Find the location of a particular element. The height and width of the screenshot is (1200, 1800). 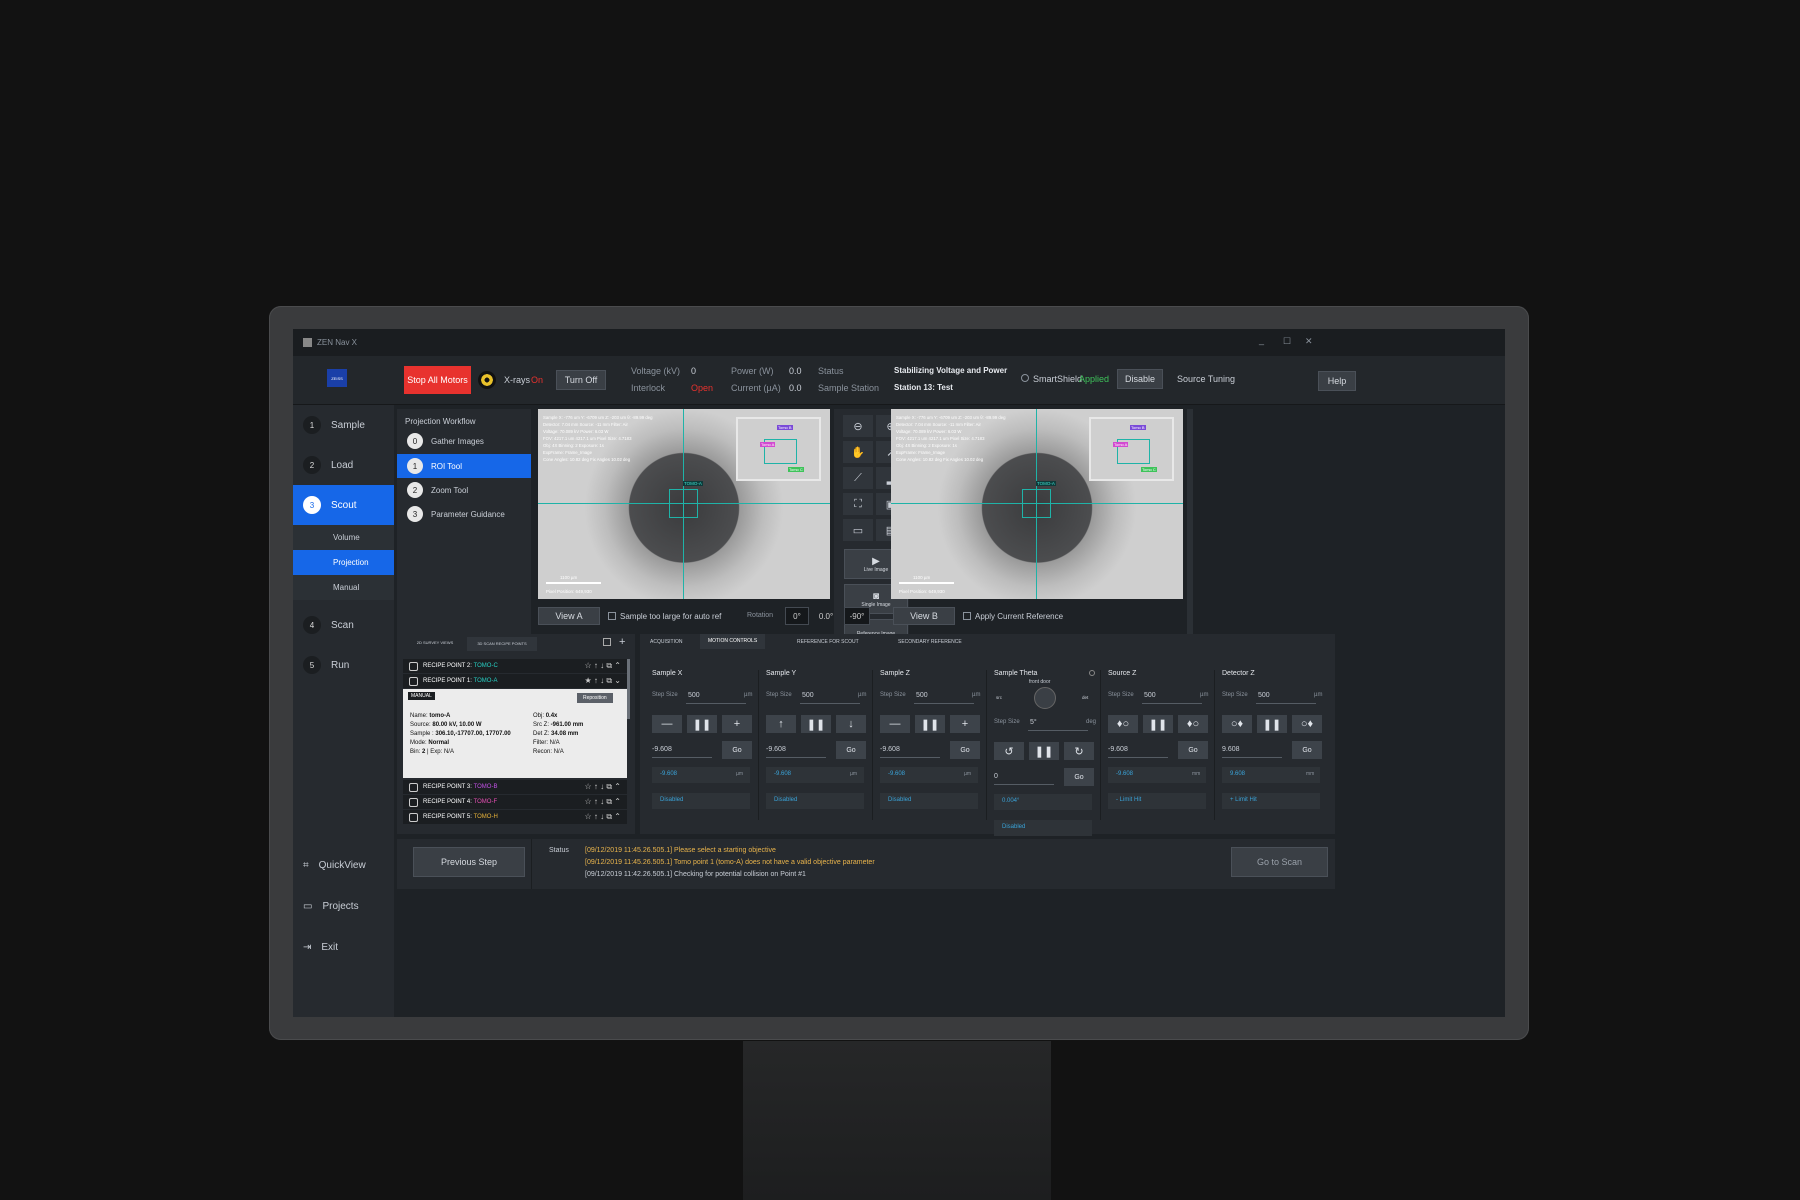

row-actions: ★ ↑ ↓ ⧉ ⌄ is located at coordinates (603, 681).